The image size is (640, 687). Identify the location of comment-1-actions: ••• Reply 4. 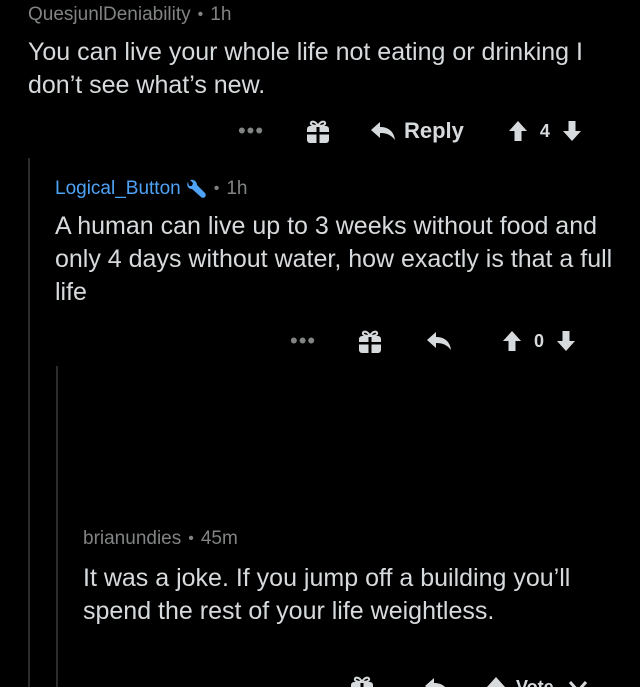
(409, 131).